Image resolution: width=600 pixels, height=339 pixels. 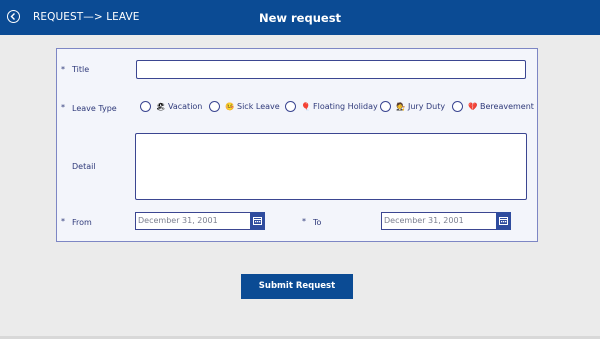 I want to click on page-title: New request, so click(x=300, y=18).